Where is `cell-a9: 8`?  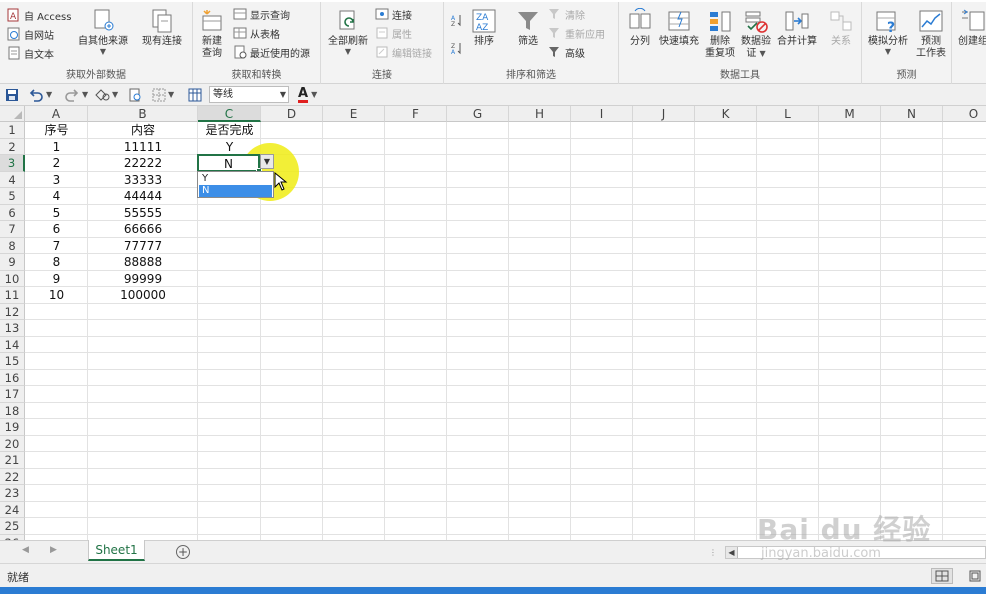 cell-a9: 8 is located at coordinates (56, 262).